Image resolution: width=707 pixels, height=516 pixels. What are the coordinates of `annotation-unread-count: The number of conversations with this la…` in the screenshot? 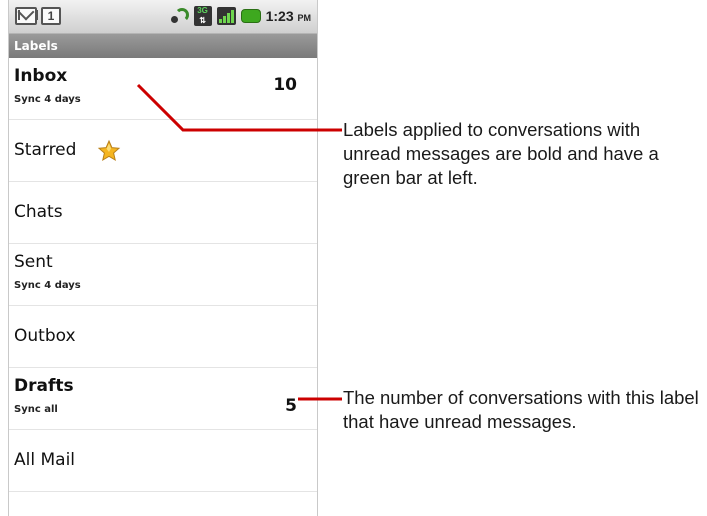 It's located at (521, 409).